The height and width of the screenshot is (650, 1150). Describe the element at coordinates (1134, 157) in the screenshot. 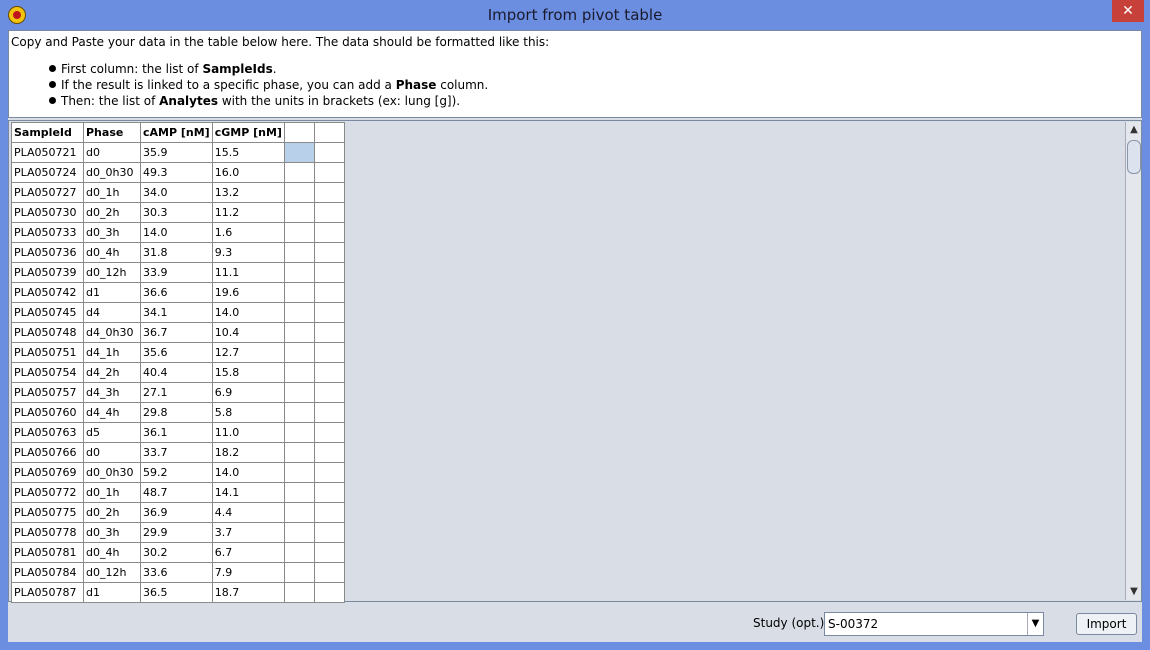

I see `scroll-thumb` at that location.